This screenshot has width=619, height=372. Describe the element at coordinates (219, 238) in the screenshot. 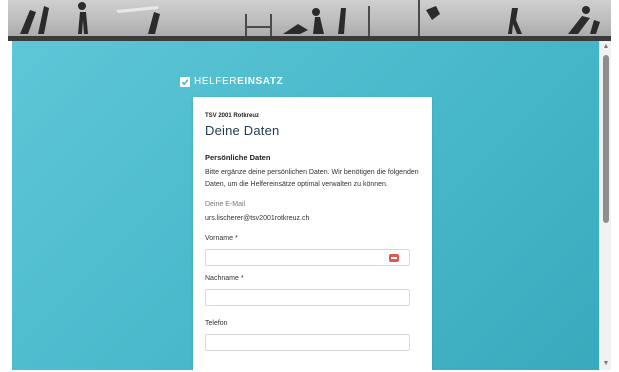

I see `firstname-label-text: Vorname` at that location.